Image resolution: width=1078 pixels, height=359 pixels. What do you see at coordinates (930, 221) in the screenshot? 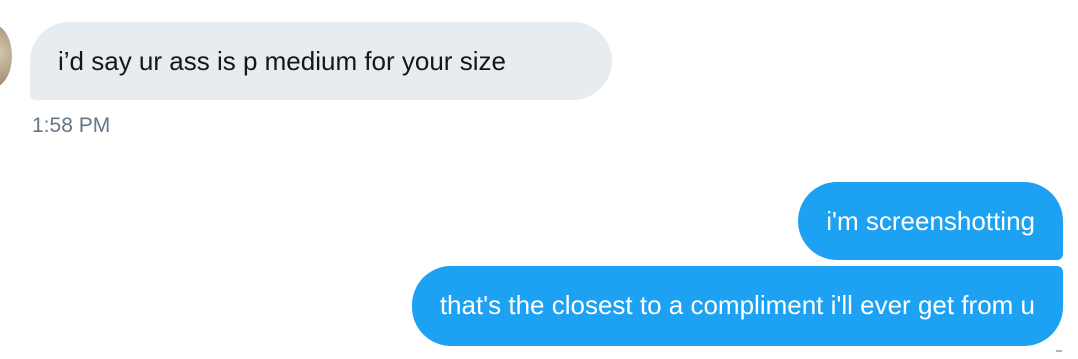
I see `outgoing-message-bubble: i'm screenshotting` at bounding box center [930, 221].